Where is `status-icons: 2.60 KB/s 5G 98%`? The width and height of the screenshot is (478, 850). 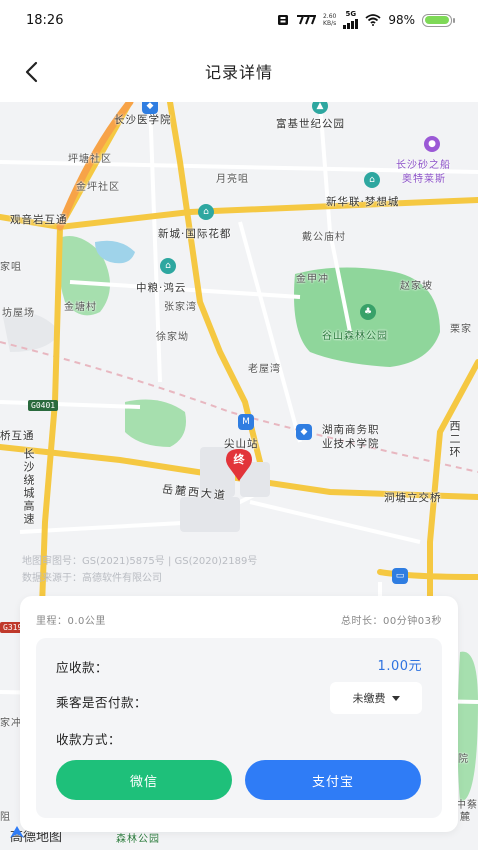
status-icons: 2.60 KB/s 5G 98% is located at coordinates (366, 19).